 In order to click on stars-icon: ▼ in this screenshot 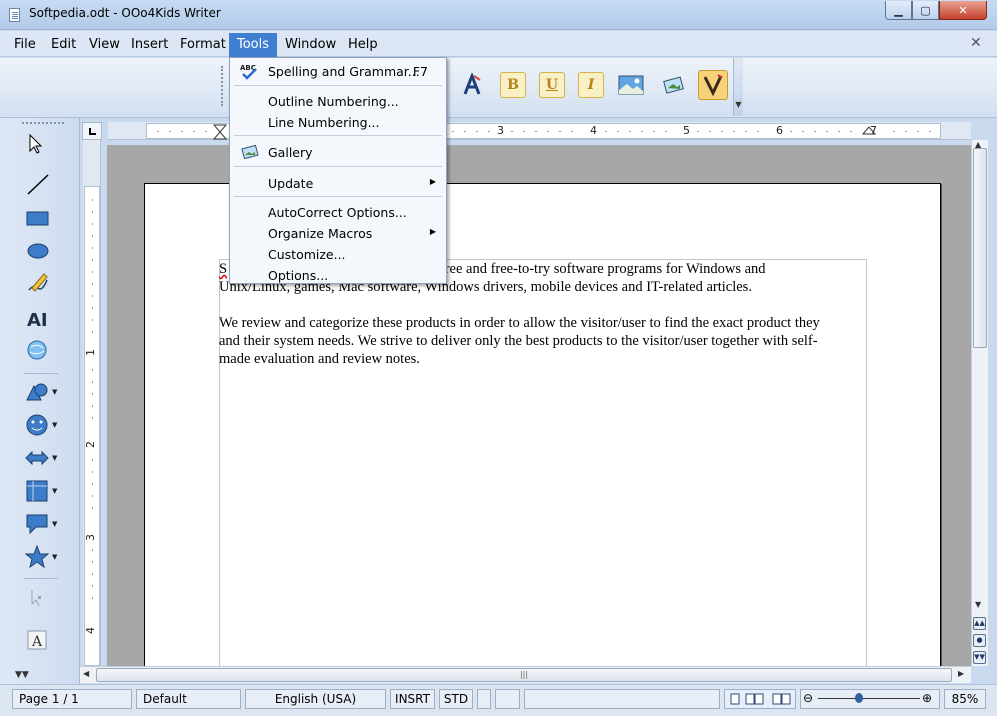, I will do `click(40, 557)`.